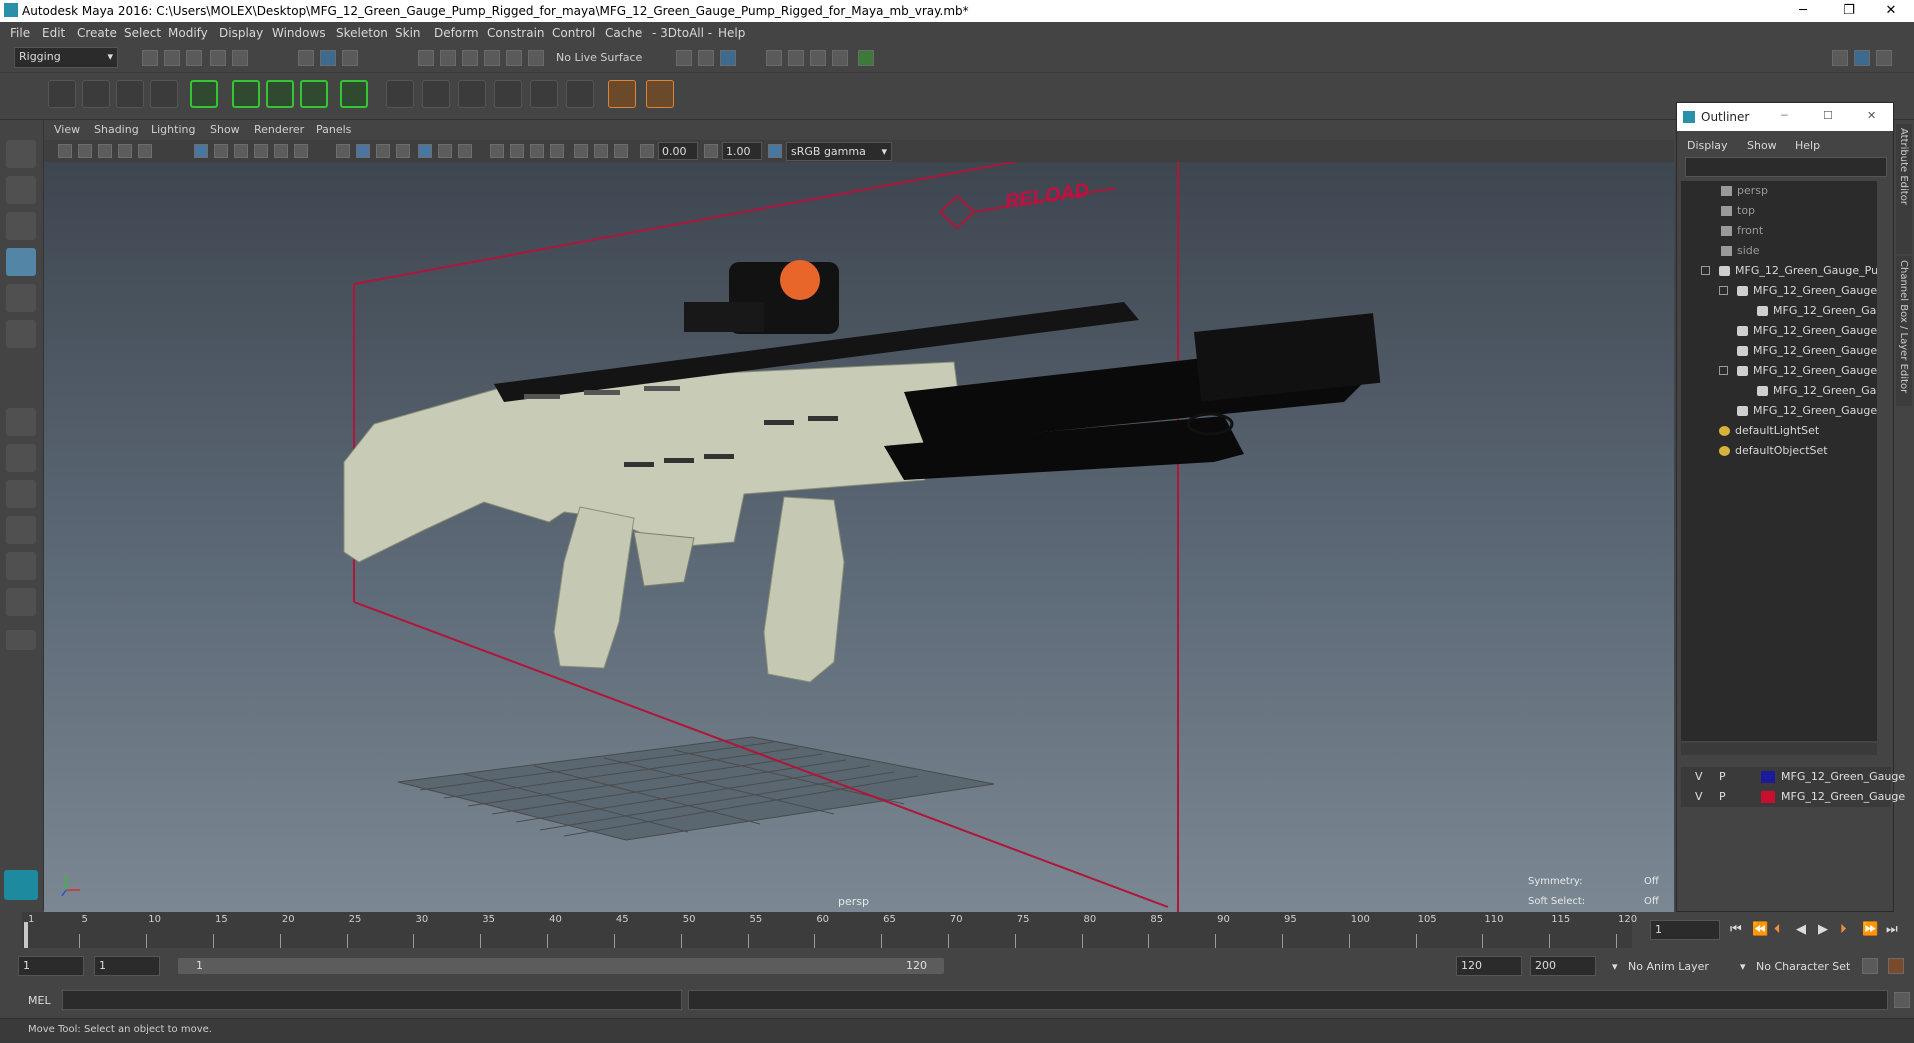 The image size is (1914, 1043). Describe the element at coordinates (728, 58) in the screenshot. I see `output-ops-icon` at that location.